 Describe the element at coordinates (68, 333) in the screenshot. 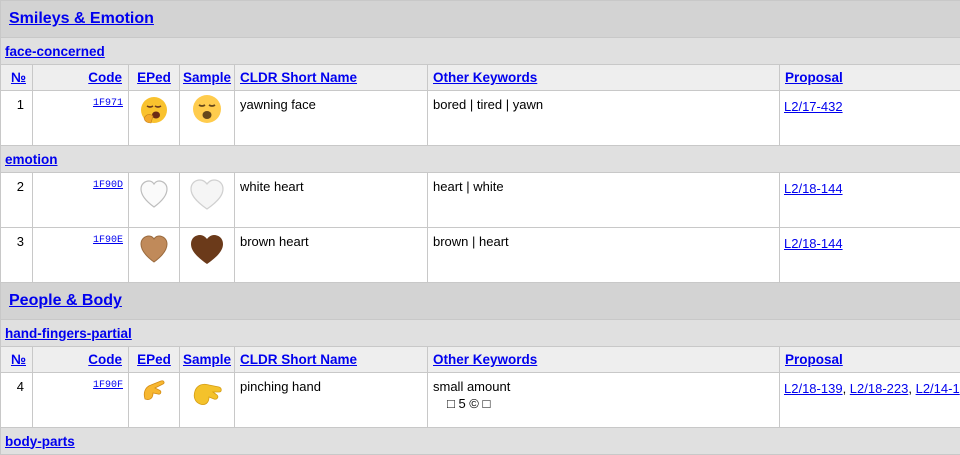

I see `subgroup-link-hand-fingers-partial: hand-fingers-partial` at that location.